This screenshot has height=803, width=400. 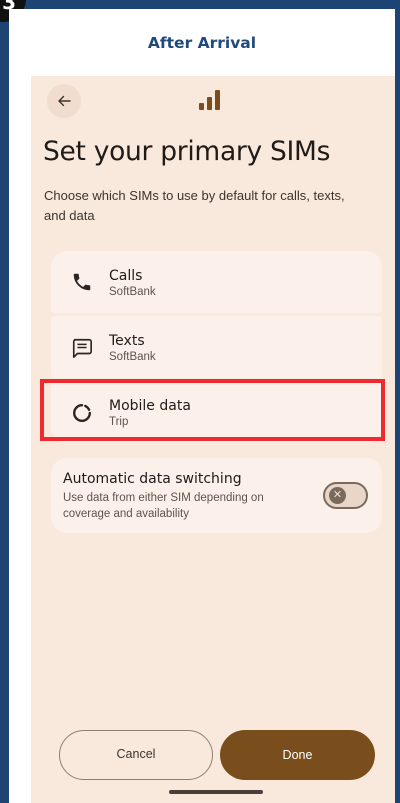 I want to click on auto-switch-toggle: ✕, so click(x=345, y=495).